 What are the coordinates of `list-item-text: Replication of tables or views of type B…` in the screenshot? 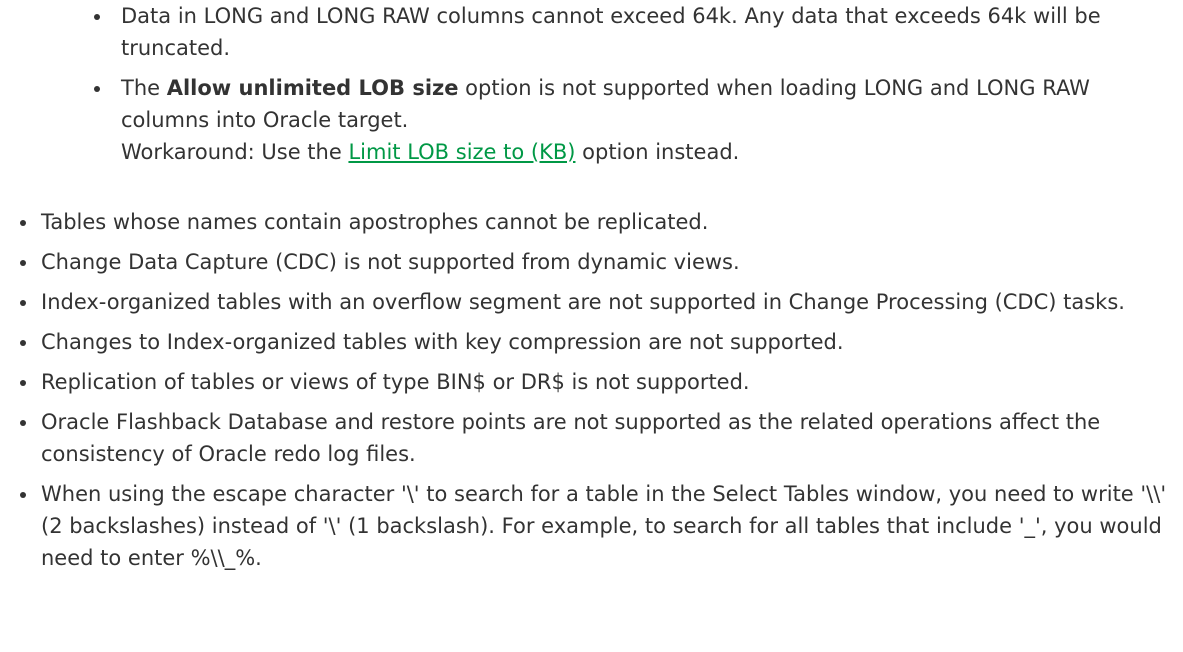 It's located at (395, 382).